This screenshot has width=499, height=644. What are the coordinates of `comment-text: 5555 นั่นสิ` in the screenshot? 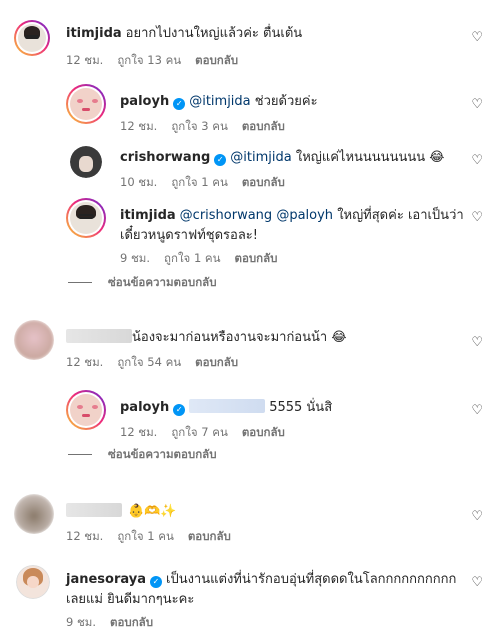 It's located at (301, 407).